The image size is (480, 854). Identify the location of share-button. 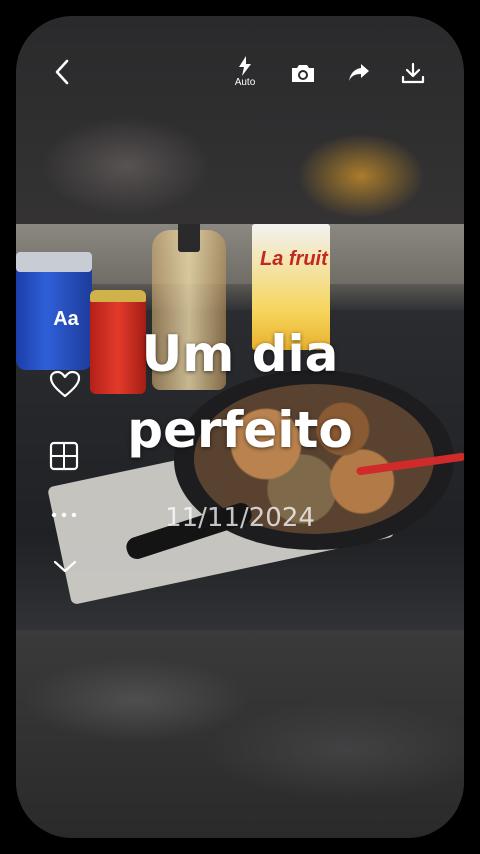
(359, 73).